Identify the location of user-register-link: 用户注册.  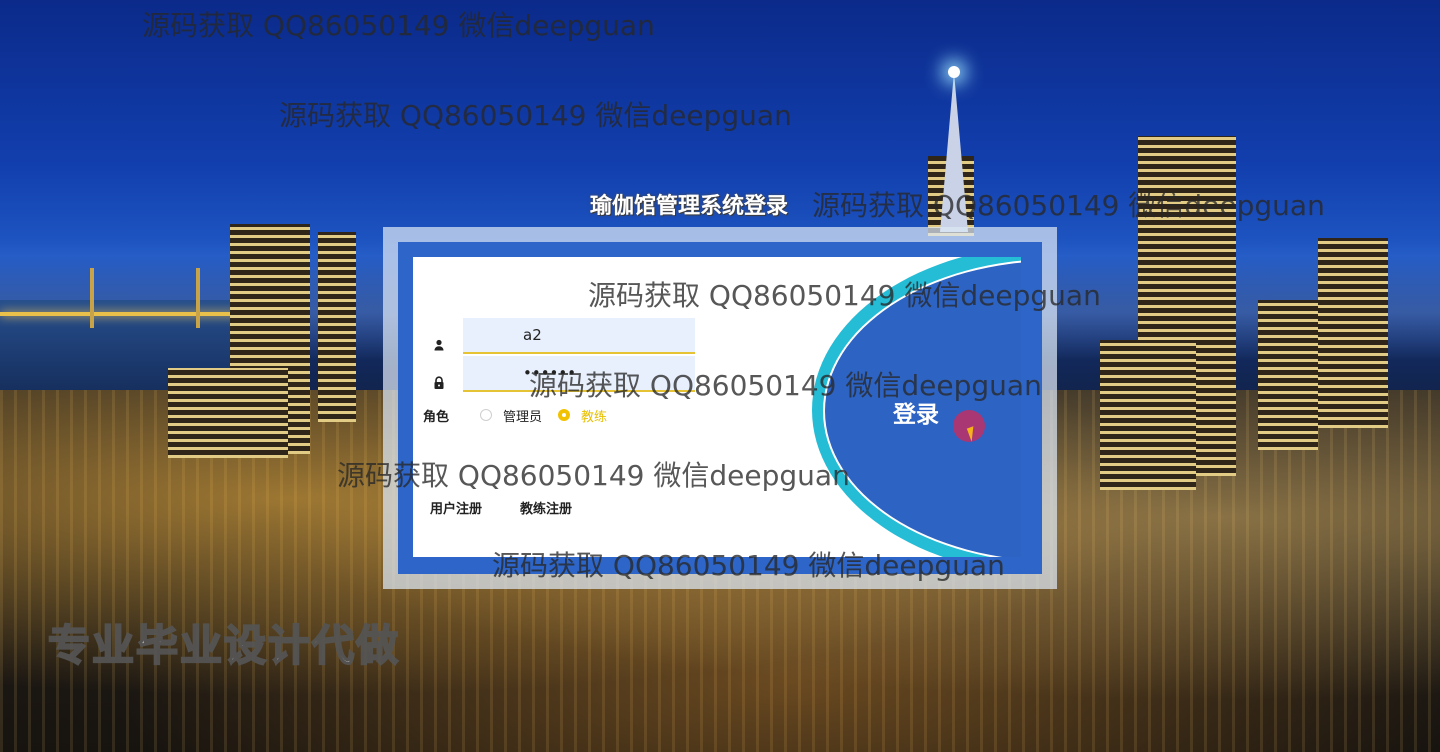
(456, 507).